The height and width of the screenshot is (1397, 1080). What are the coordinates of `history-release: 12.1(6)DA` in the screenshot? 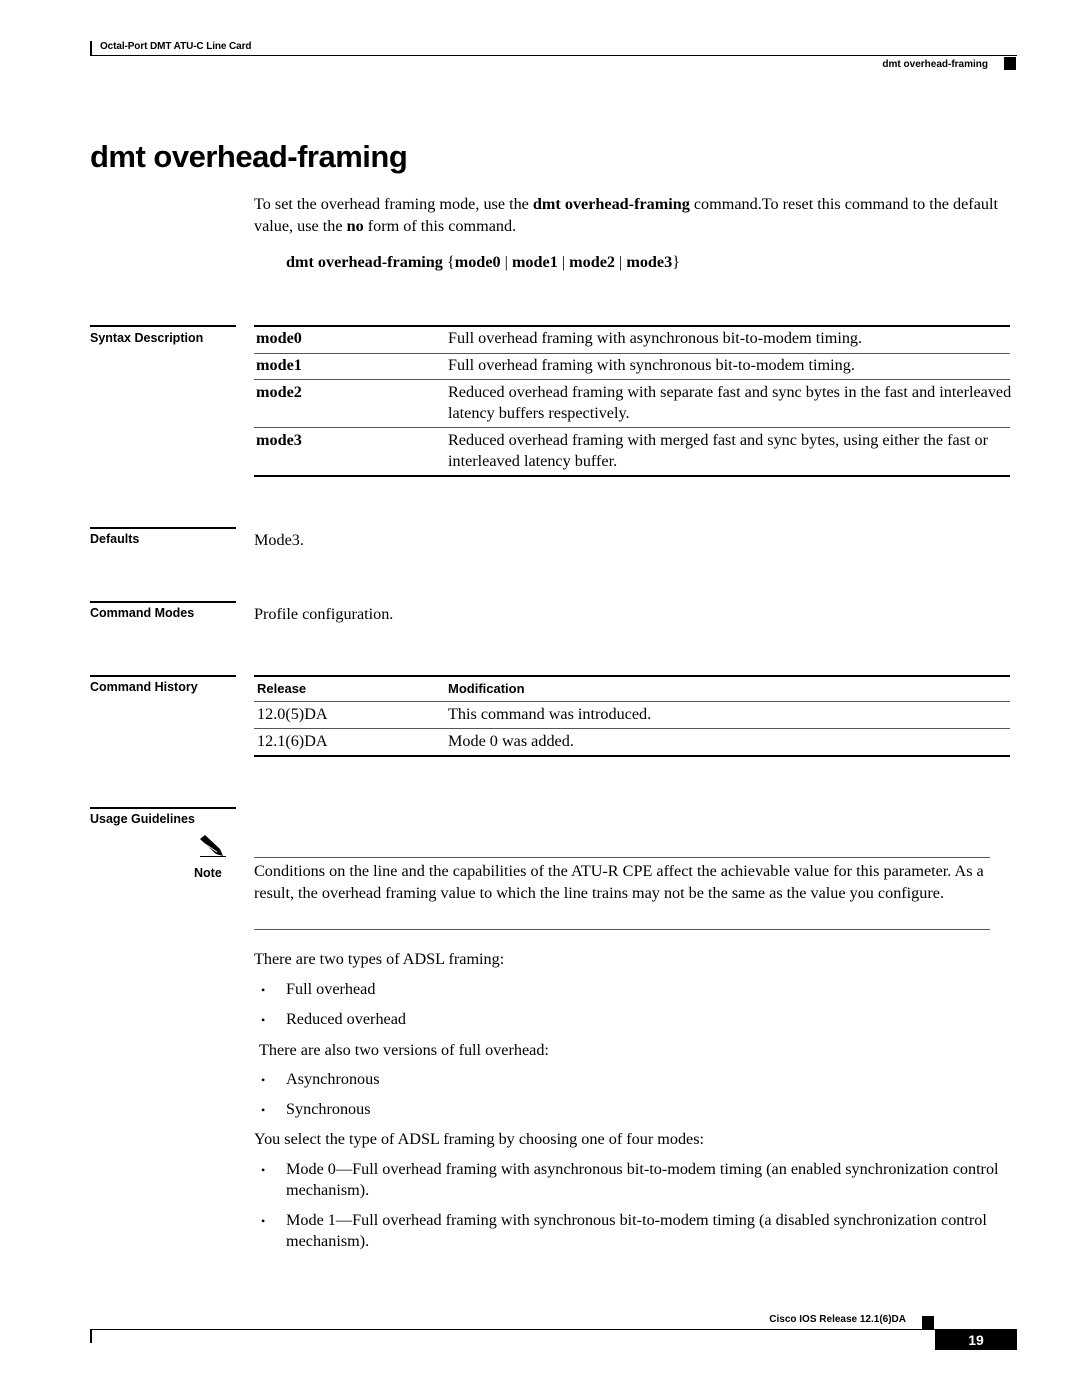 It's located at (292, 741).